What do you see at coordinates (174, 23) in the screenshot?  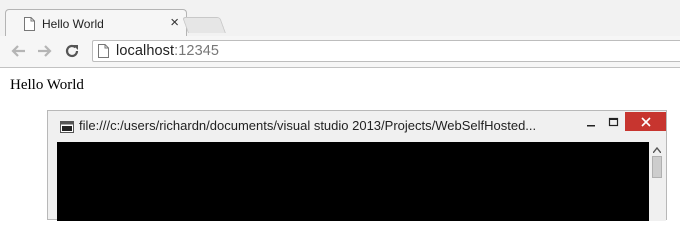 I see `tab-close-icon: ×` at bounding box center [174, 23].